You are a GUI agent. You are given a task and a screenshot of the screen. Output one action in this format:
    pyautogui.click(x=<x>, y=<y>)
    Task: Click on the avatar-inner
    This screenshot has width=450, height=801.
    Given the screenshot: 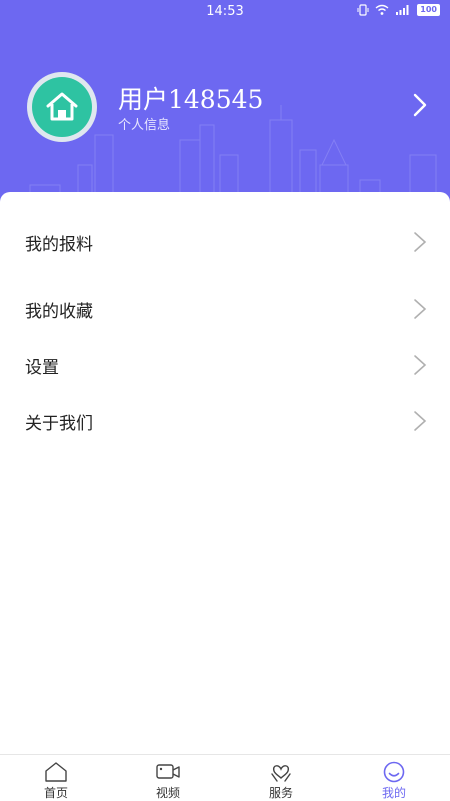 What is the action you would take?
    pyautogui.click(x=62, y=107)
    